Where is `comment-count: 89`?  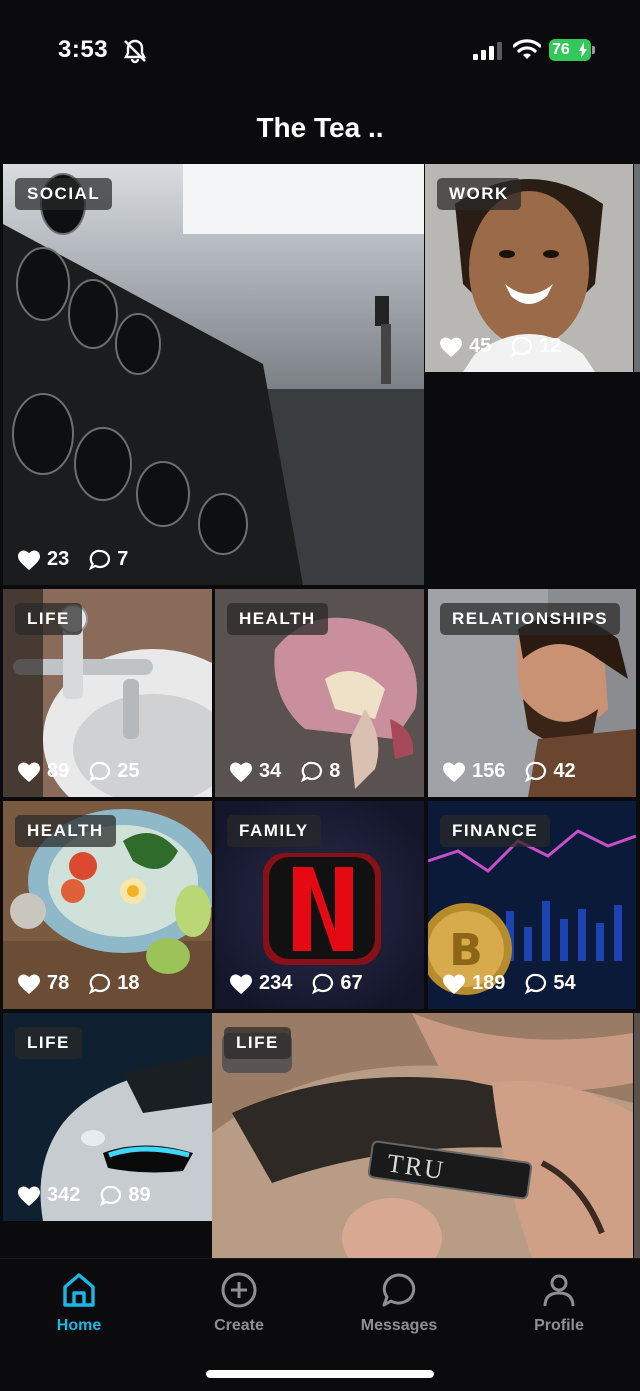 comment-count: 89 is located at coordinates (139, 1195).